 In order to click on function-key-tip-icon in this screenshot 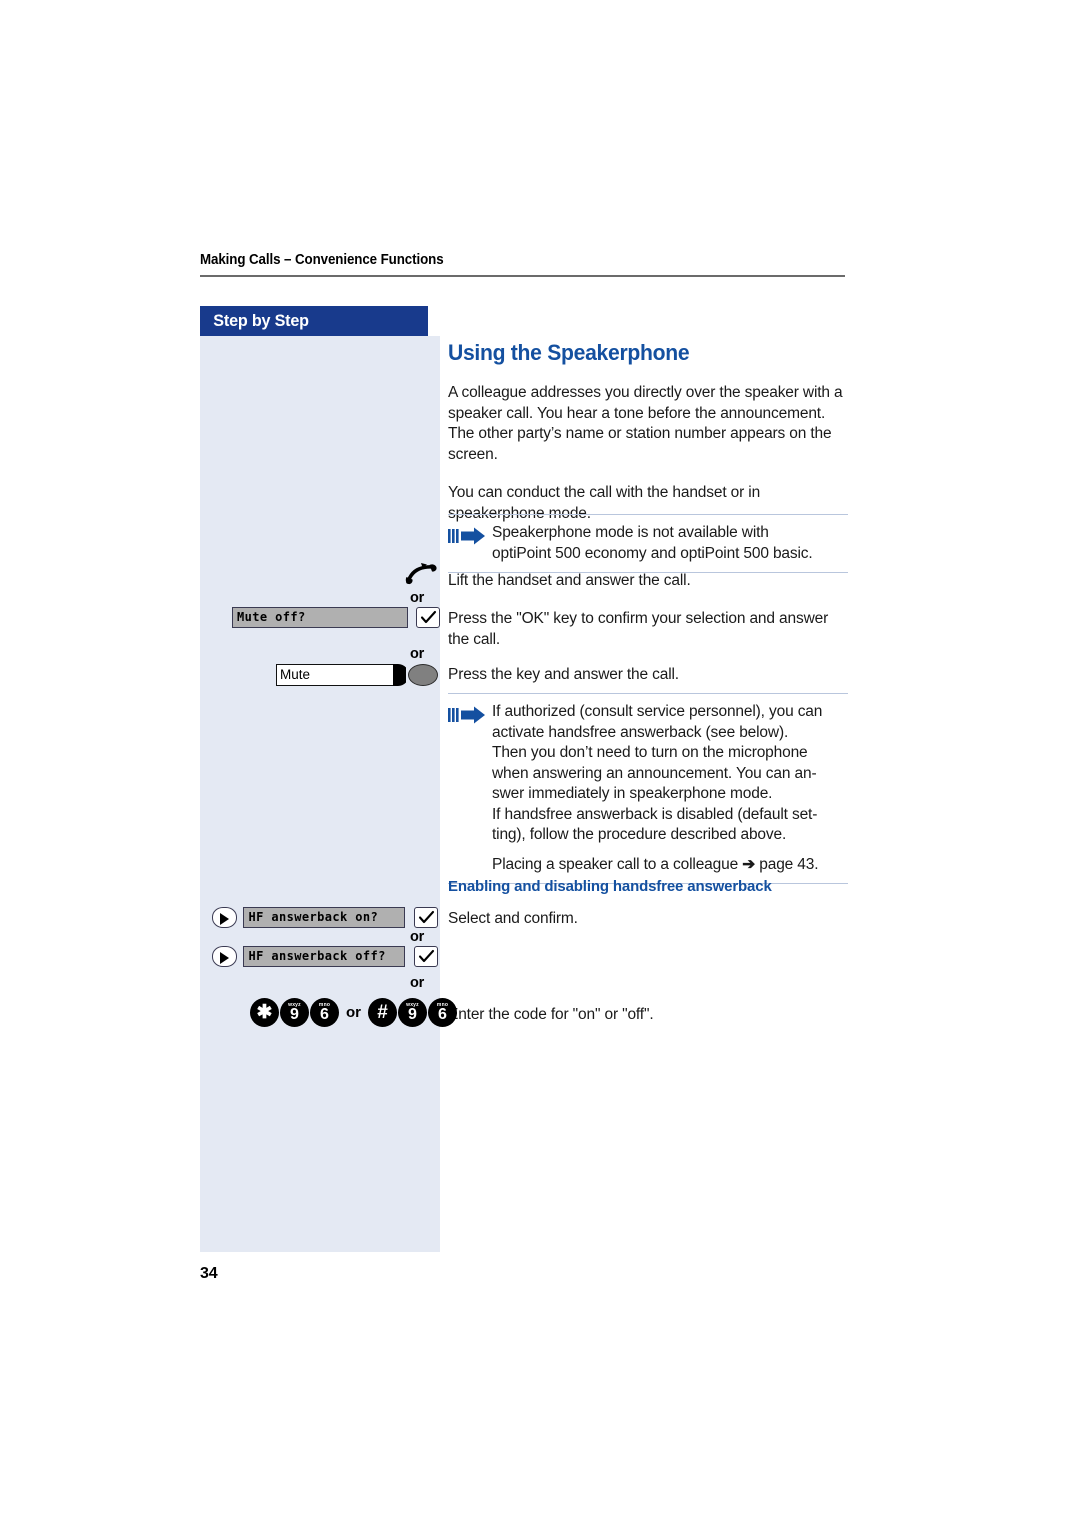, I will do `click(401, 675)`.